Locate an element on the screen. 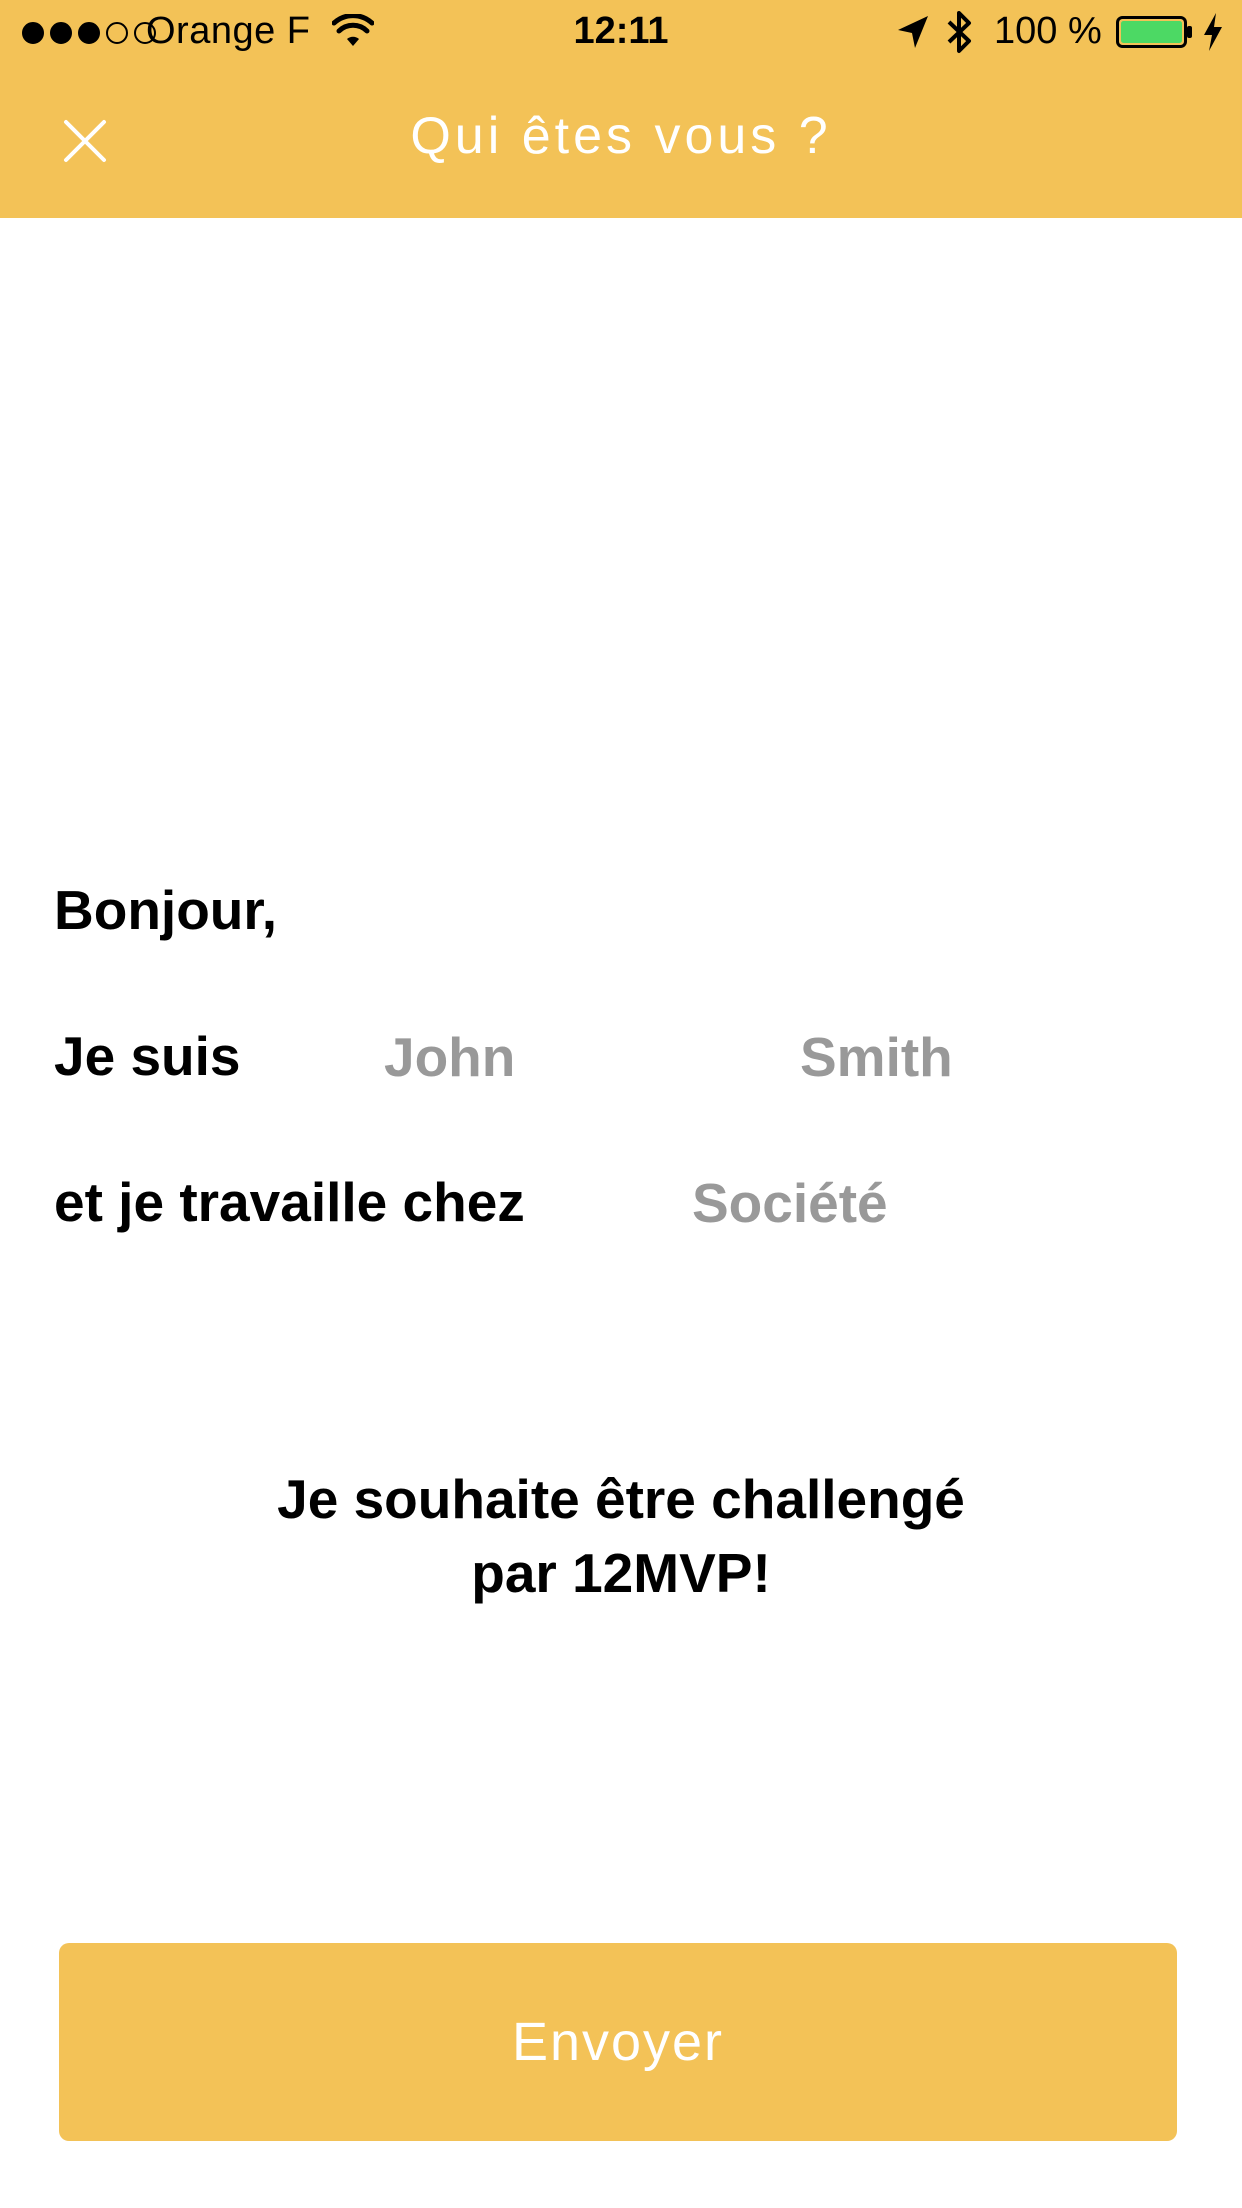 The height and width of the screenshot is (2208, 1242). last-name-input is located at coordinates (990, 1057).